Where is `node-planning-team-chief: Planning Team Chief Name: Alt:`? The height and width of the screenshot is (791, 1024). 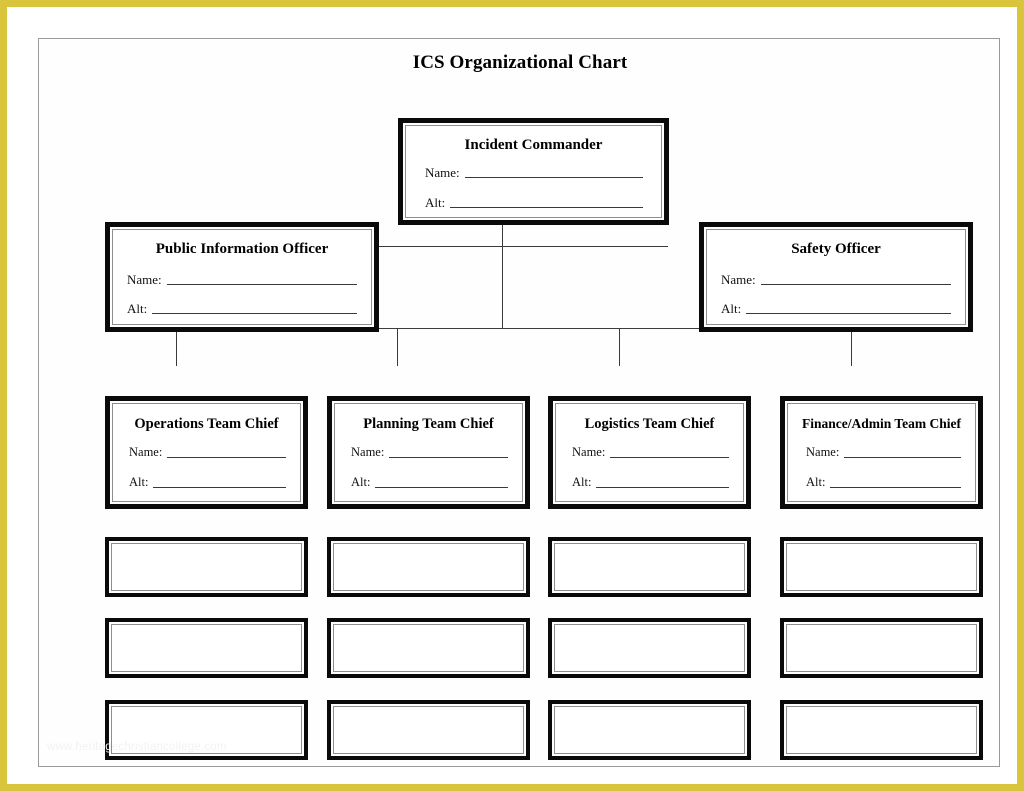
node-planning-team-chief: Planning Team Chief Name: Alt: is located at coordinates (428, 452).